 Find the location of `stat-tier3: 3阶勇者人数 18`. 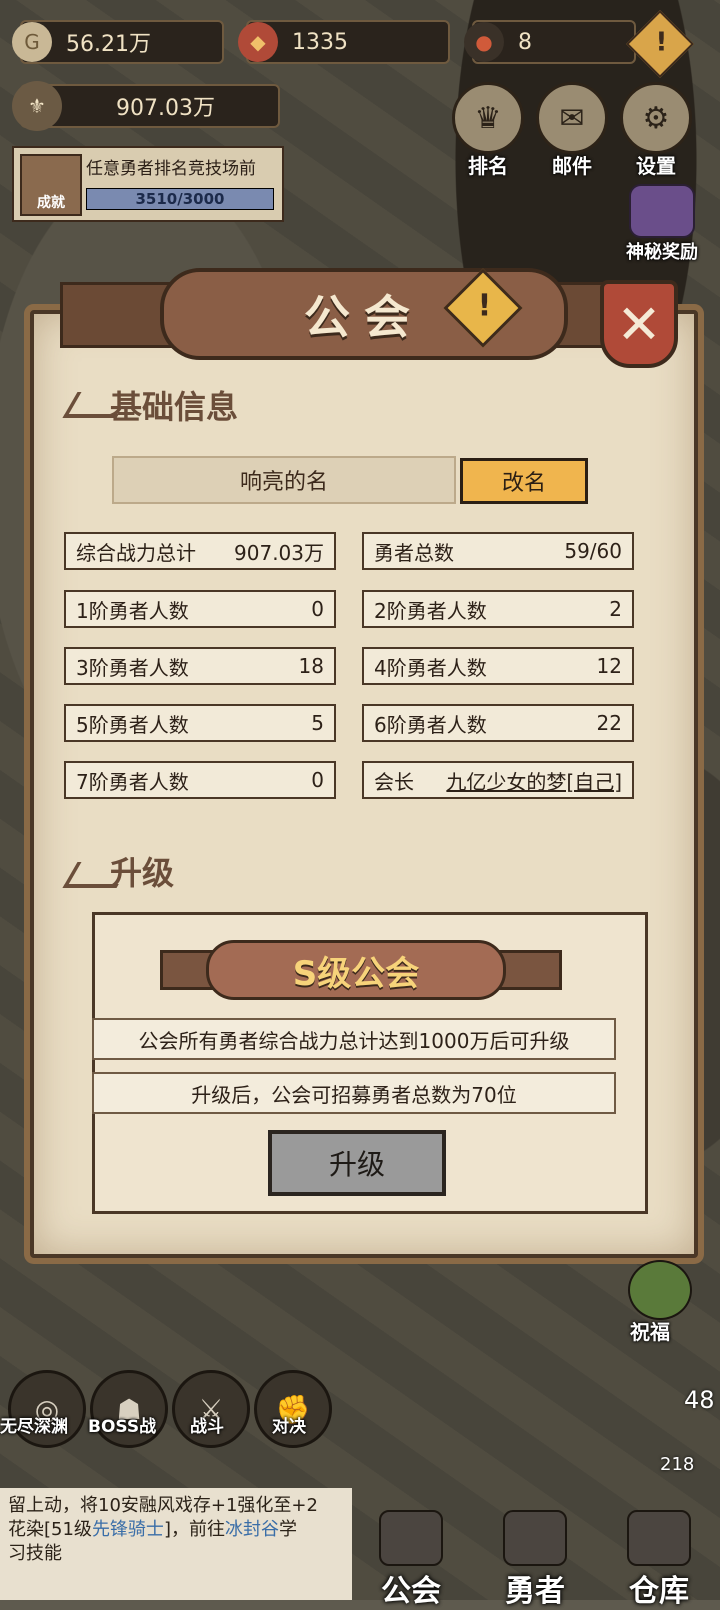

stat-tier3: 3阶勇者人数 18 is located at coordinates (200, 666).